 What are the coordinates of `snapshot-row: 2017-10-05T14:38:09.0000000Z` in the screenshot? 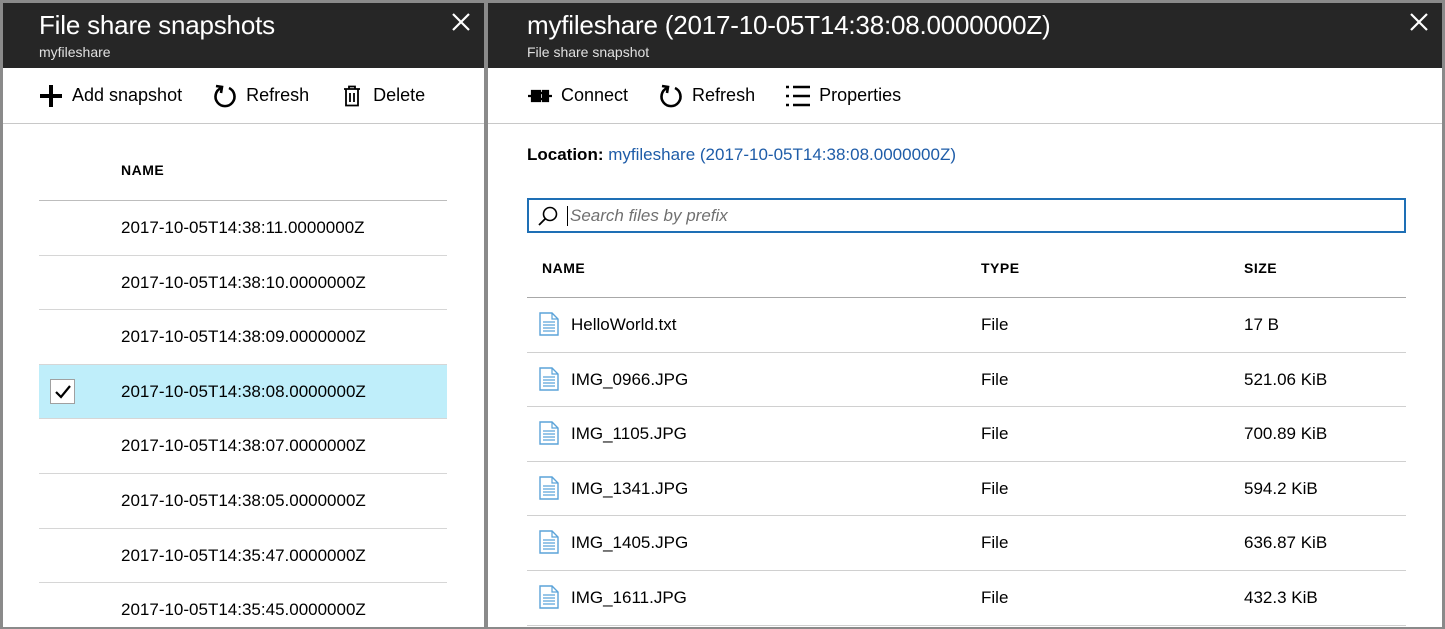 It's located at (243, 337).